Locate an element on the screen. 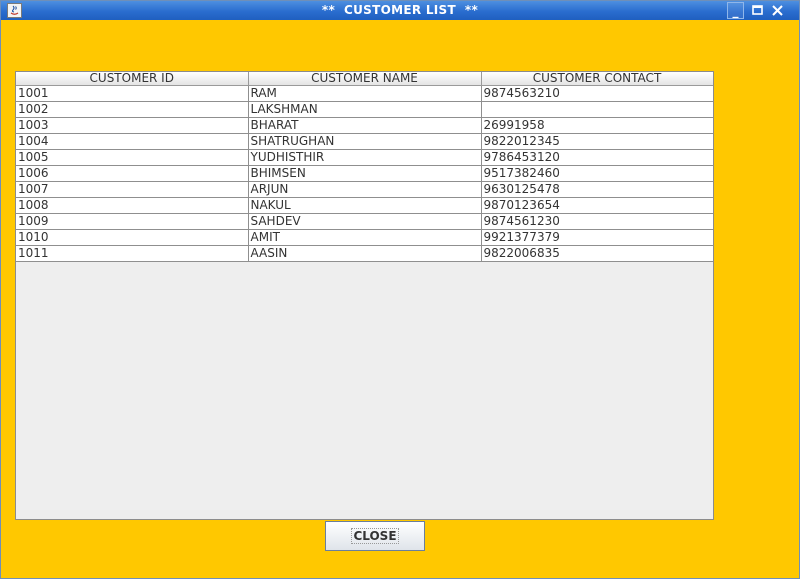 Image resolution: width=800 pixels, height=579 pixels. minimize-icon: _ is located at coordinates (735, 10).